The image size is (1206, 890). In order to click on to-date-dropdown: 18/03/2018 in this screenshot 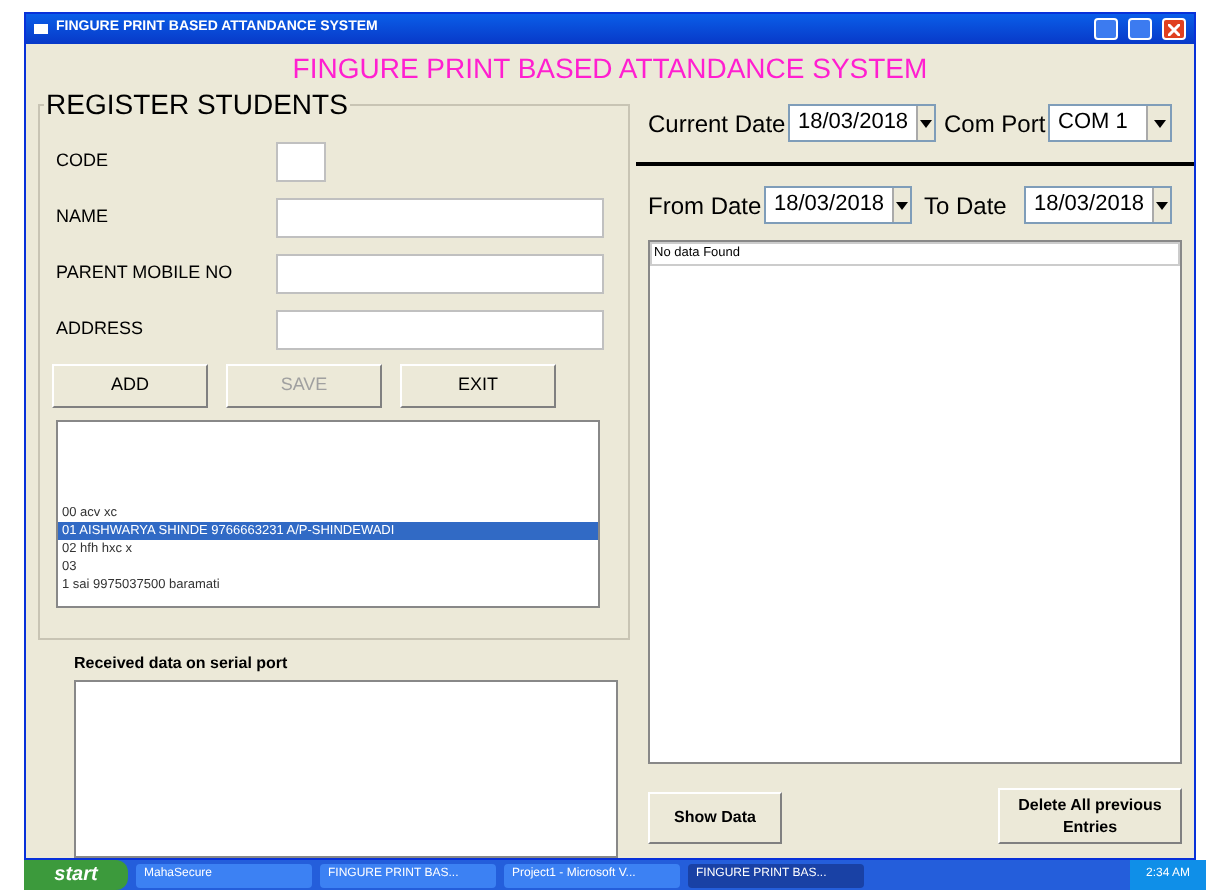, I will do `click(1098, 205)`.